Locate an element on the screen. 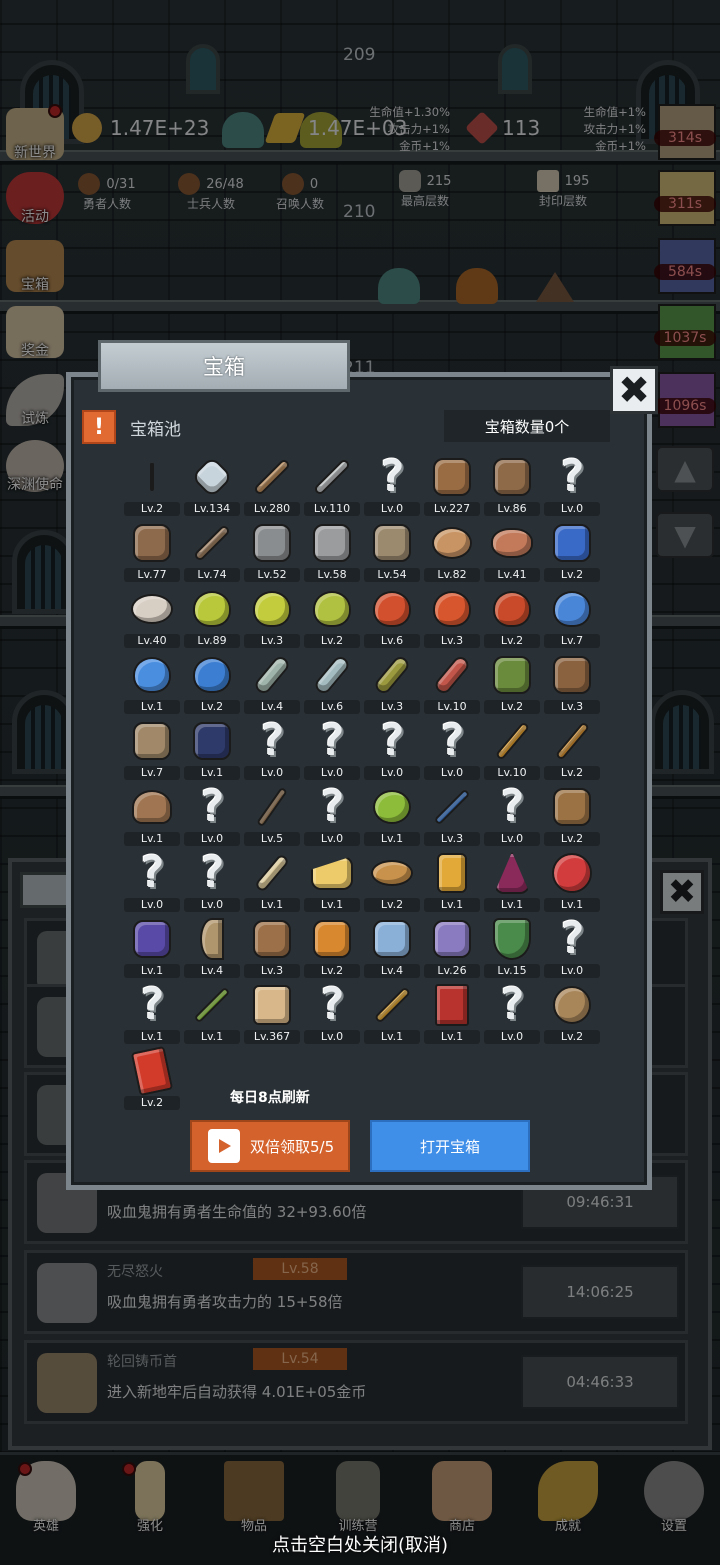 This screenshot has width=720, height=1565. chest-item-slot: Lv.280 is located at coordinates (272, 484).